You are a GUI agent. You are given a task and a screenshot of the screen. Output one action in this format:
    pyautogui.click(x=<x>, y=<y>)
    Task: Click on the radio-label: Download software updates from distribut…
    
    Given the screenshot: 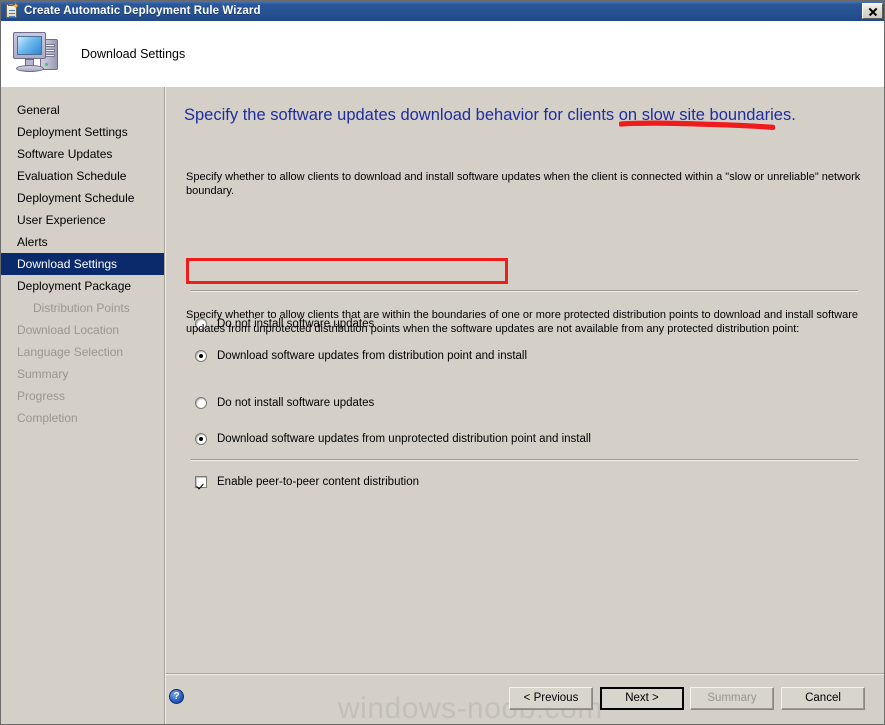 What is the action you would take?
    pyautogui.click(x=372, y=356)
    